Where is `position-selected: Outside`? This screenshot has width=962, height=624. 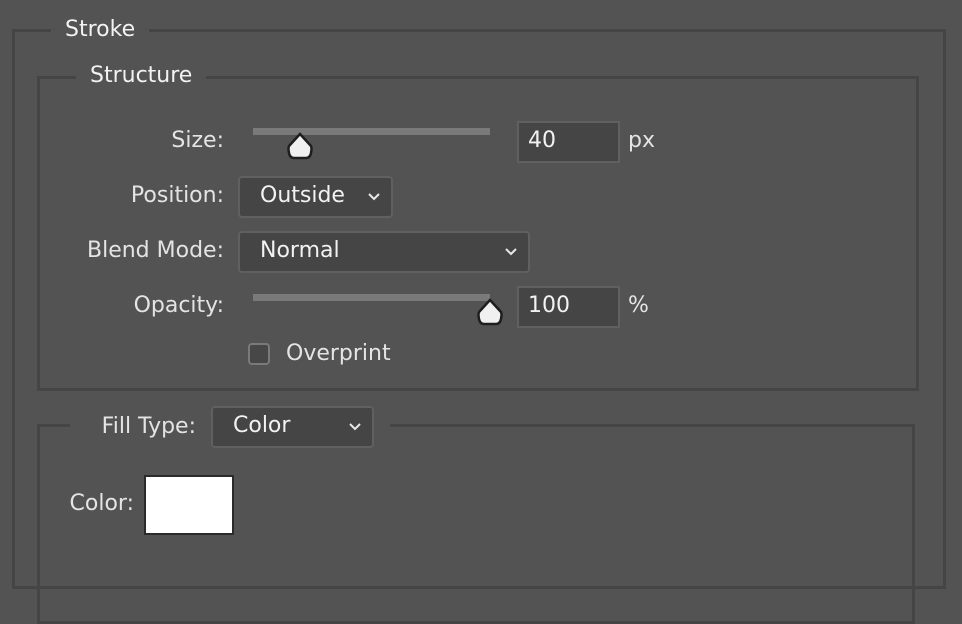 position-selected: Outside is located at coordinates (302, 195).